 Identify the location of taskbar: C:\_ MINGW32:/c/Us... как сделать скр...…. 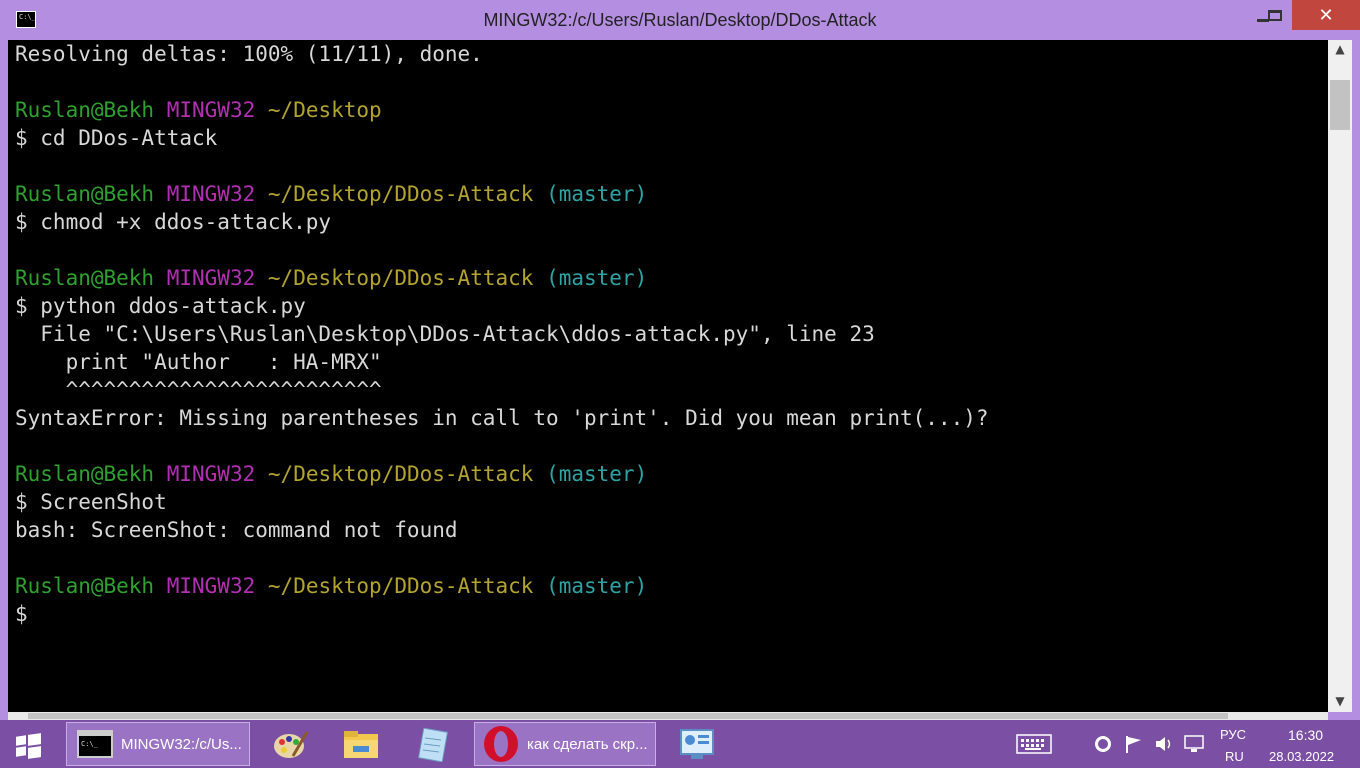
(680, 744).